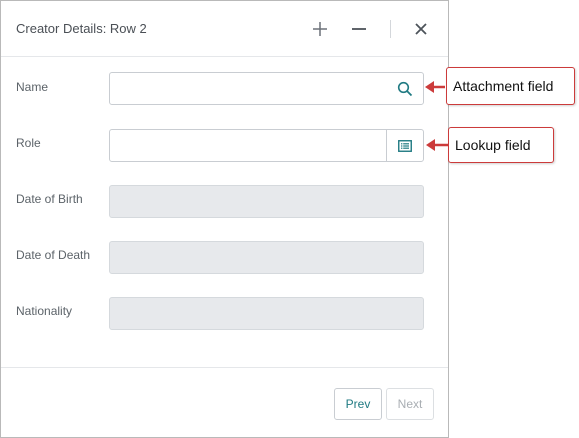 This screenshot has width=579, height=438. I want to click on lookup-field-callout-text: Lookup field, so click(493, 145).